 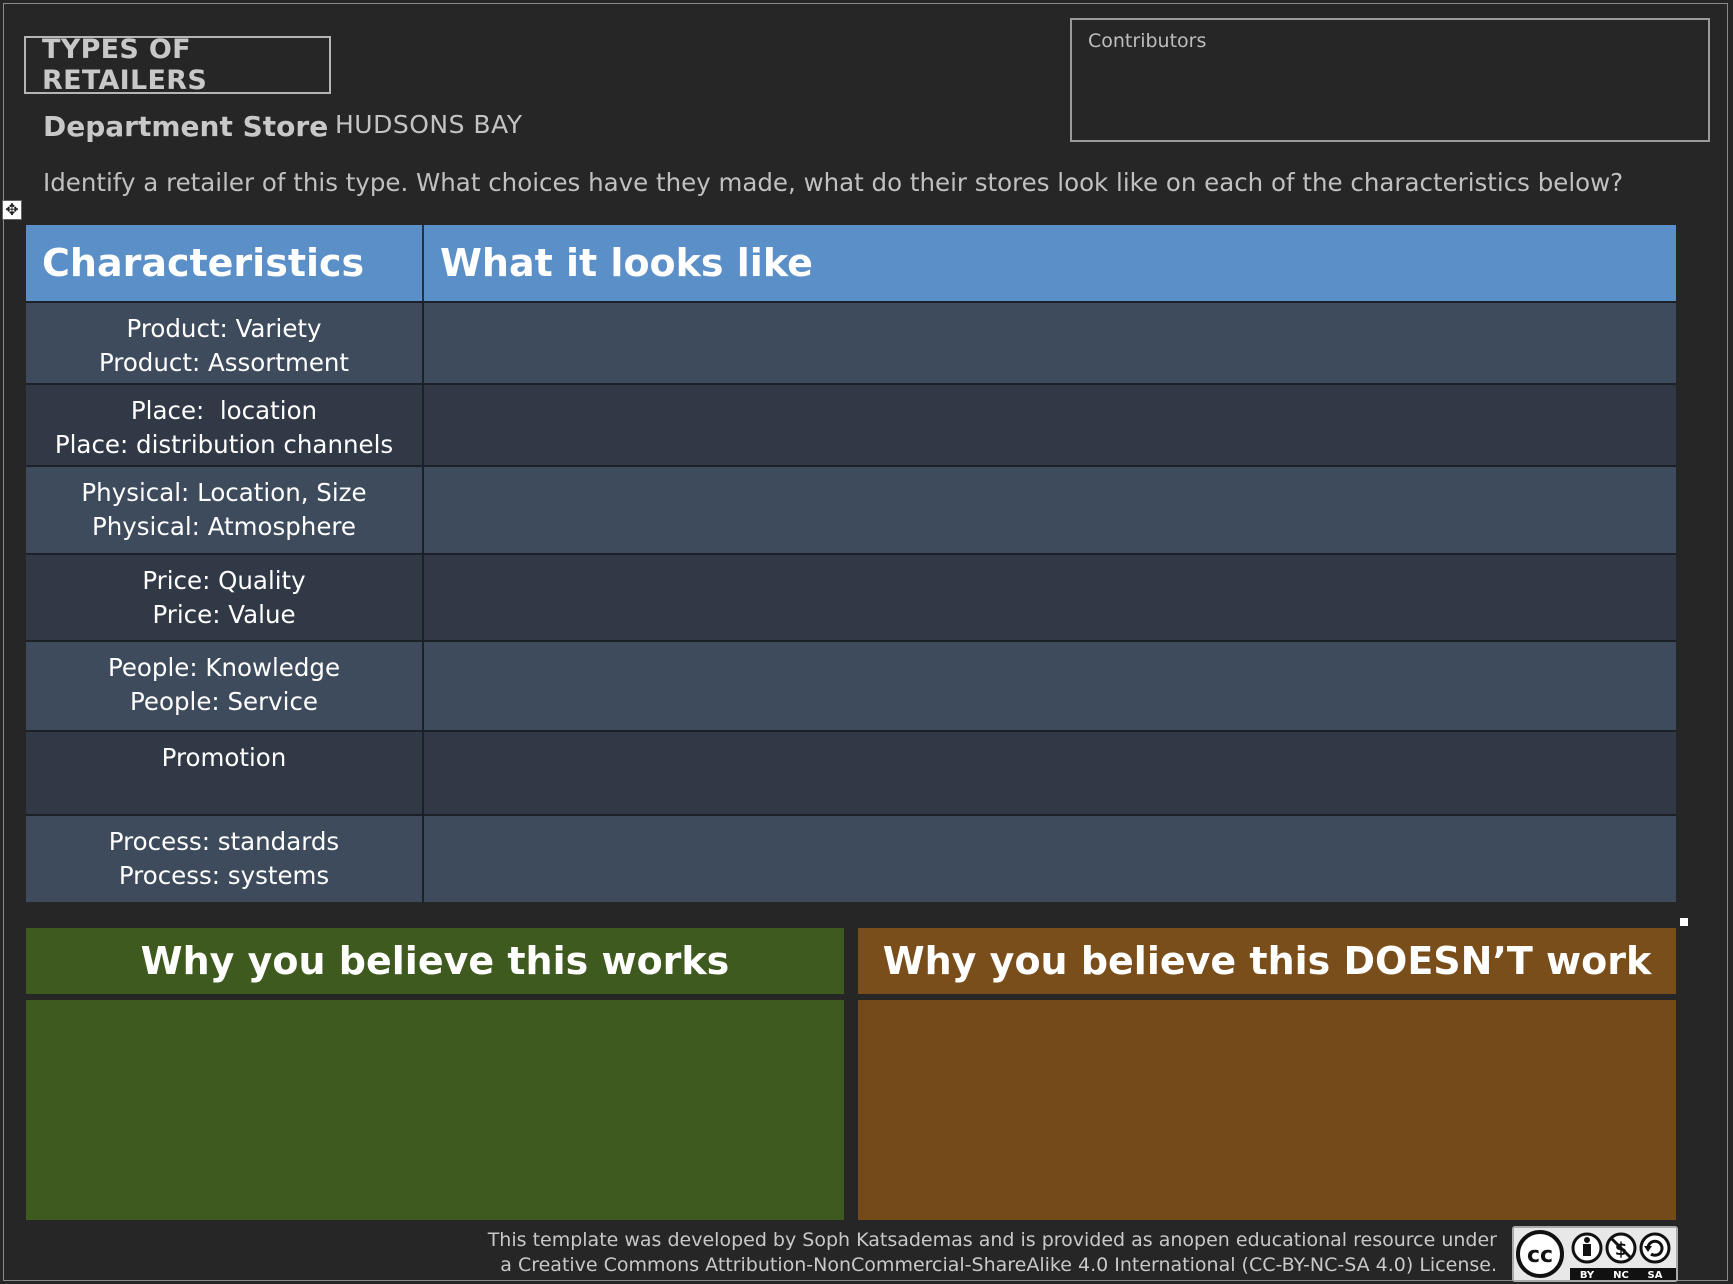 I want to click on resize-handle-icon, so click(x=1684, y=922).